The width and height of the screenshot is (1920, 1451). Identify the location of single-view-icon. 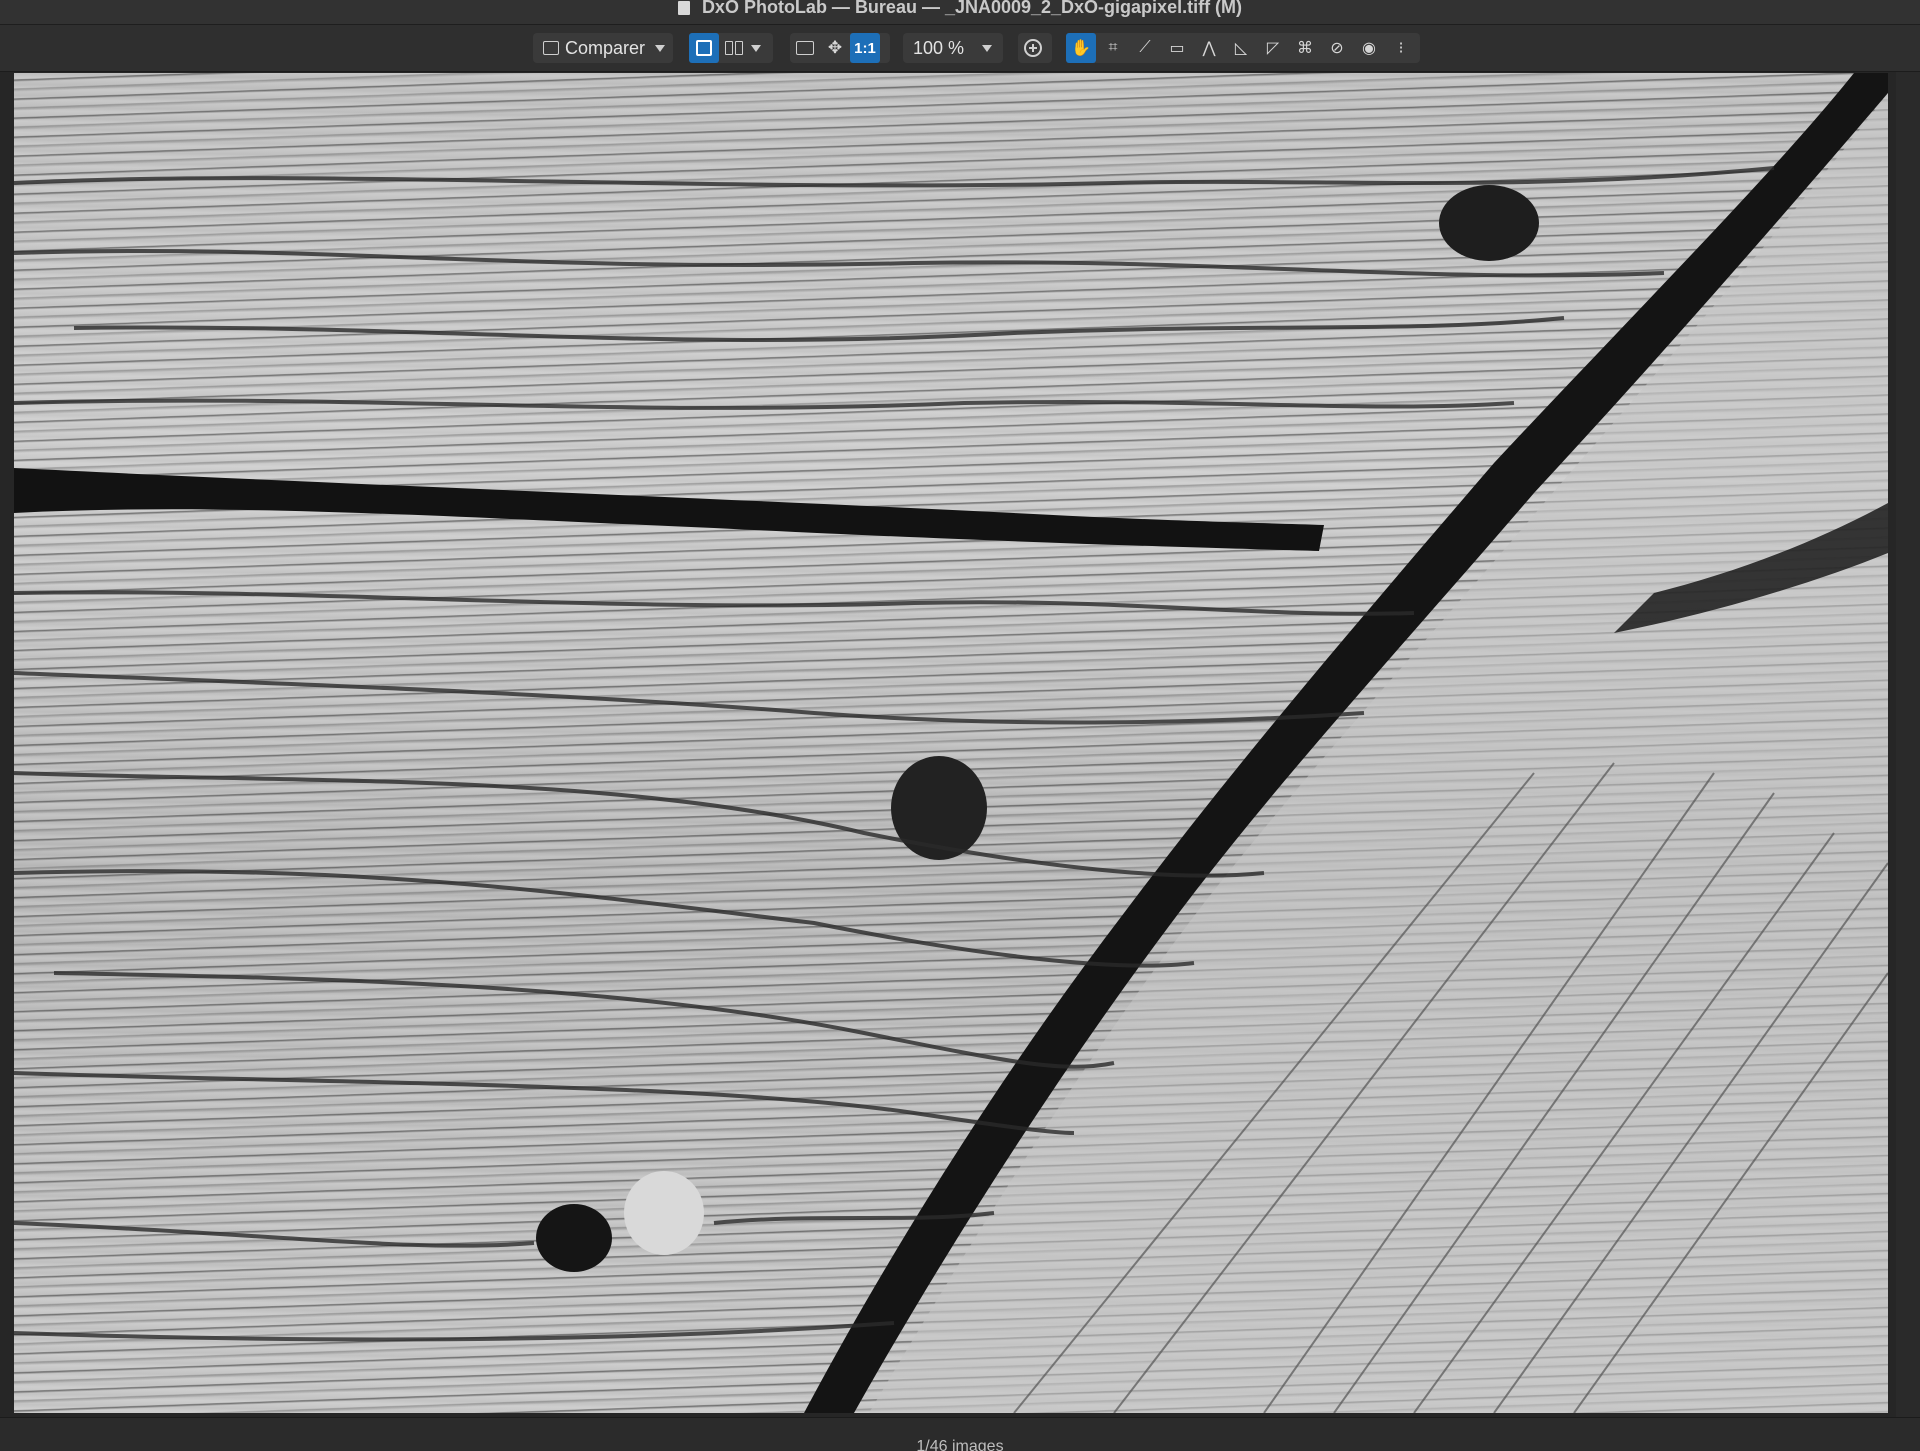
(704, 48).